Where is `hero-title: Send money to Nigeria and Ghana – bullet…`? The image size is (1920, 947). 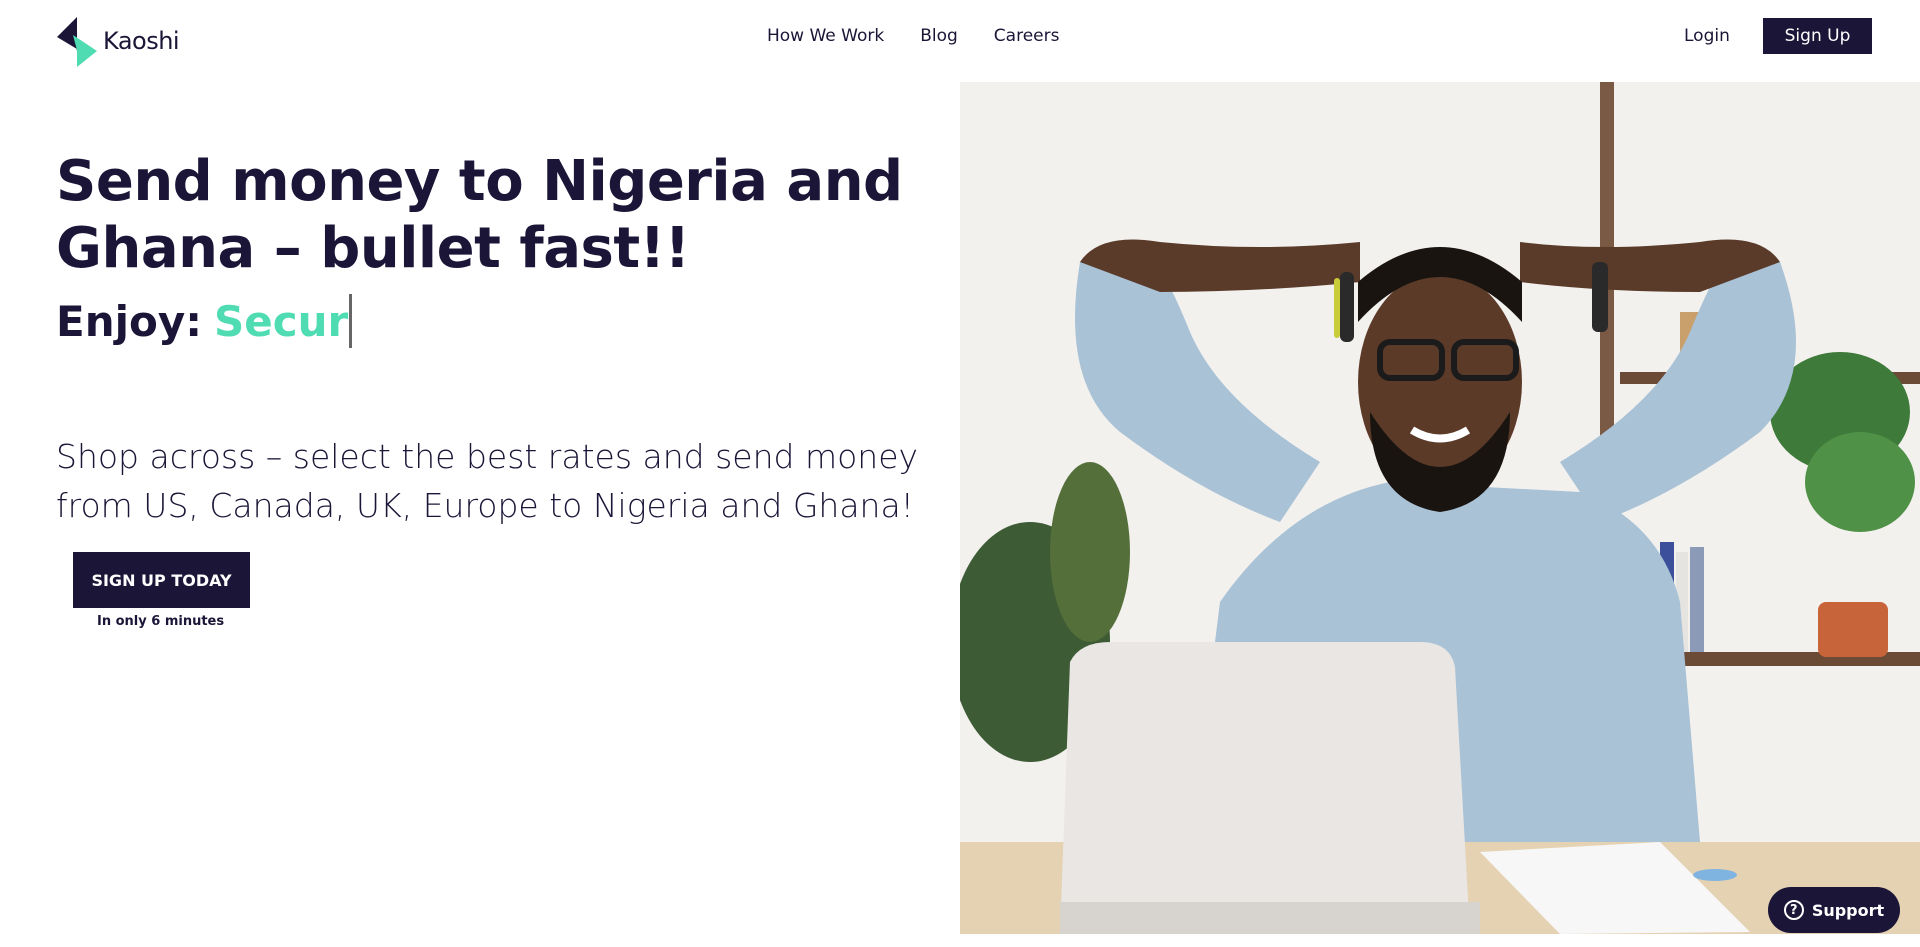
hero-title: Send money to Nigeria and Ghana – bullet… is located at coordinates (479, 215).